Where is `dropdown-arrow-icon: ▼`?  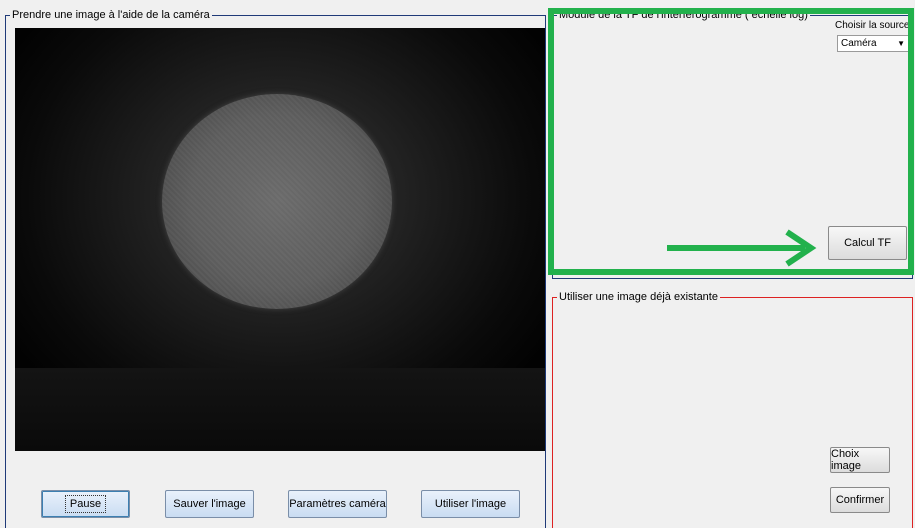
dropdown-arrow-icon: ▼ is located at coordinates (901, 43).